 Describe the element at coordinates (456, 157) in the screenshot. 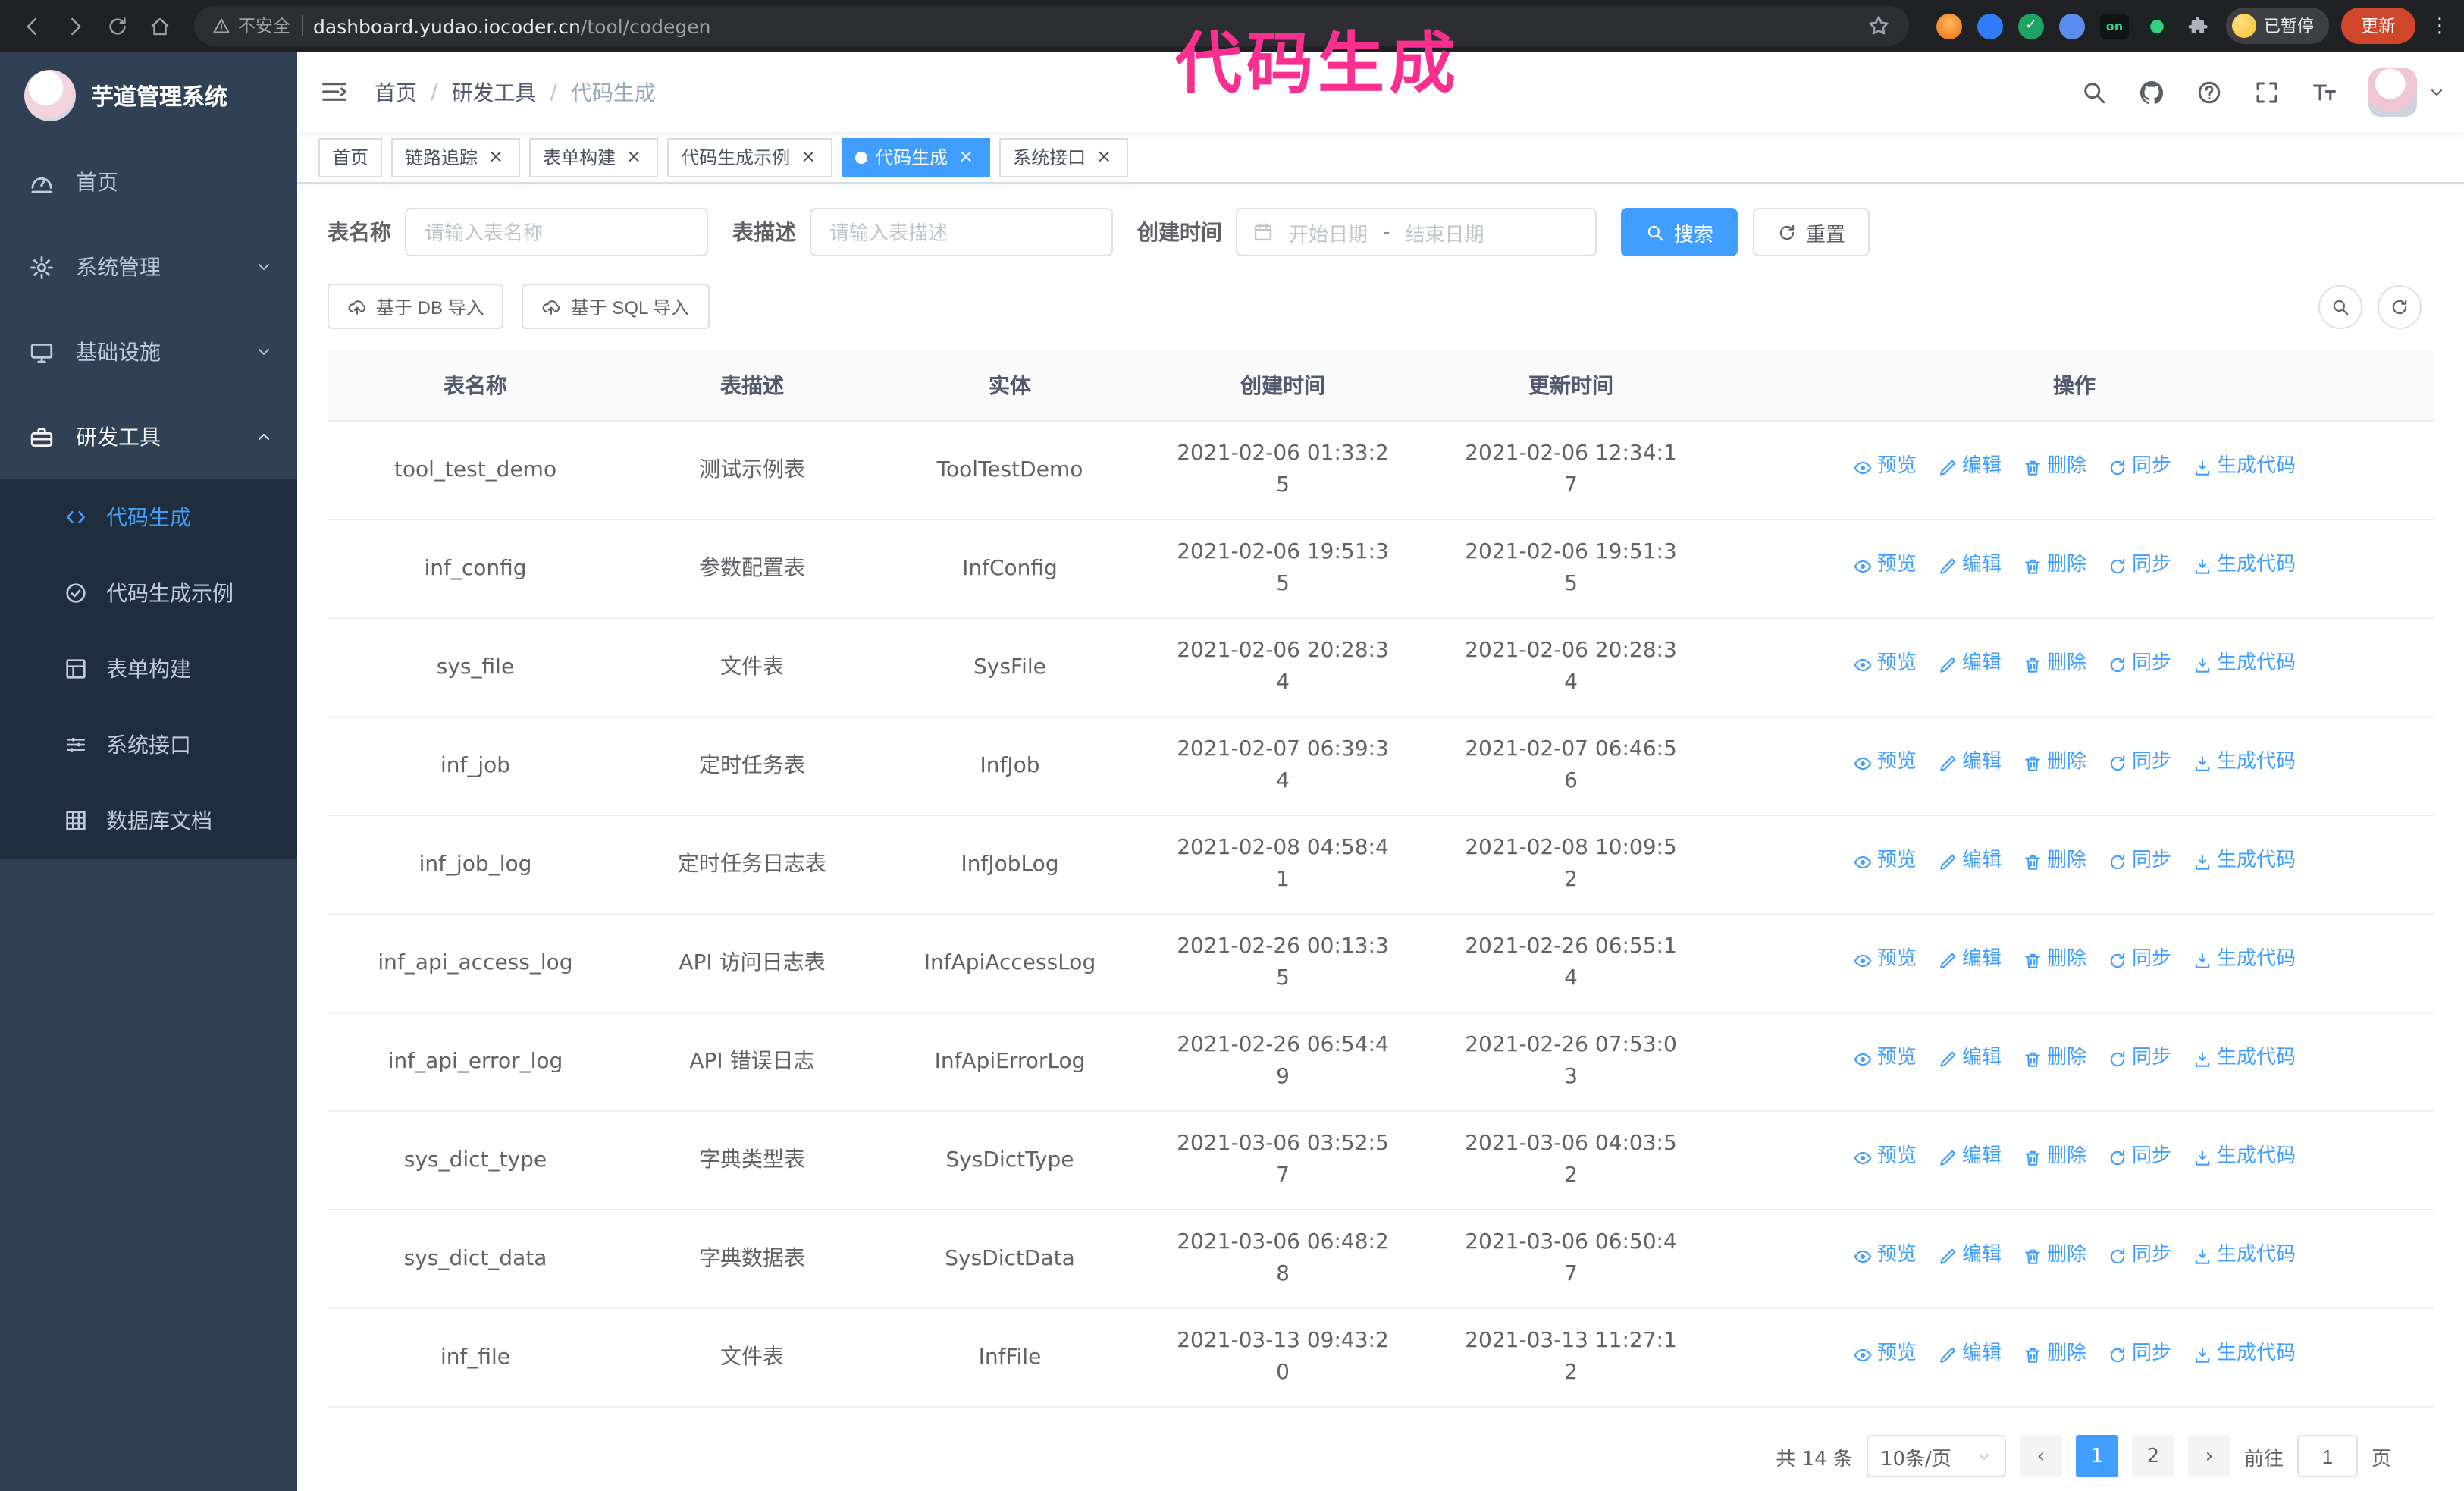

I see `tab-tracing: 链路追踪 ×` at that location.